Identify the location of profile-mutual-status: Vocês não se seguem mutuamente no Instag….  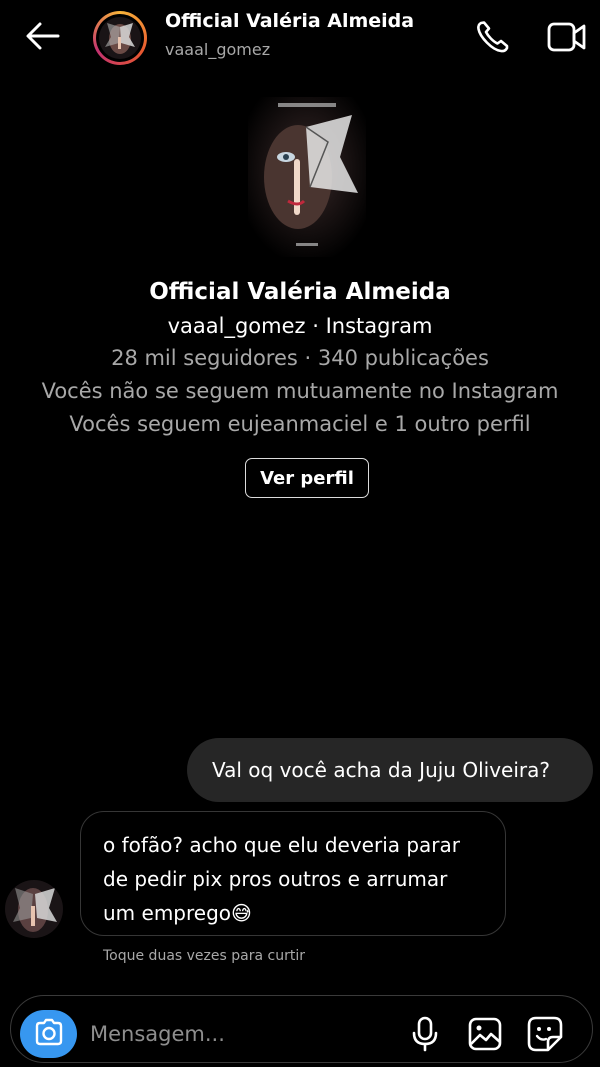
(300, 391).